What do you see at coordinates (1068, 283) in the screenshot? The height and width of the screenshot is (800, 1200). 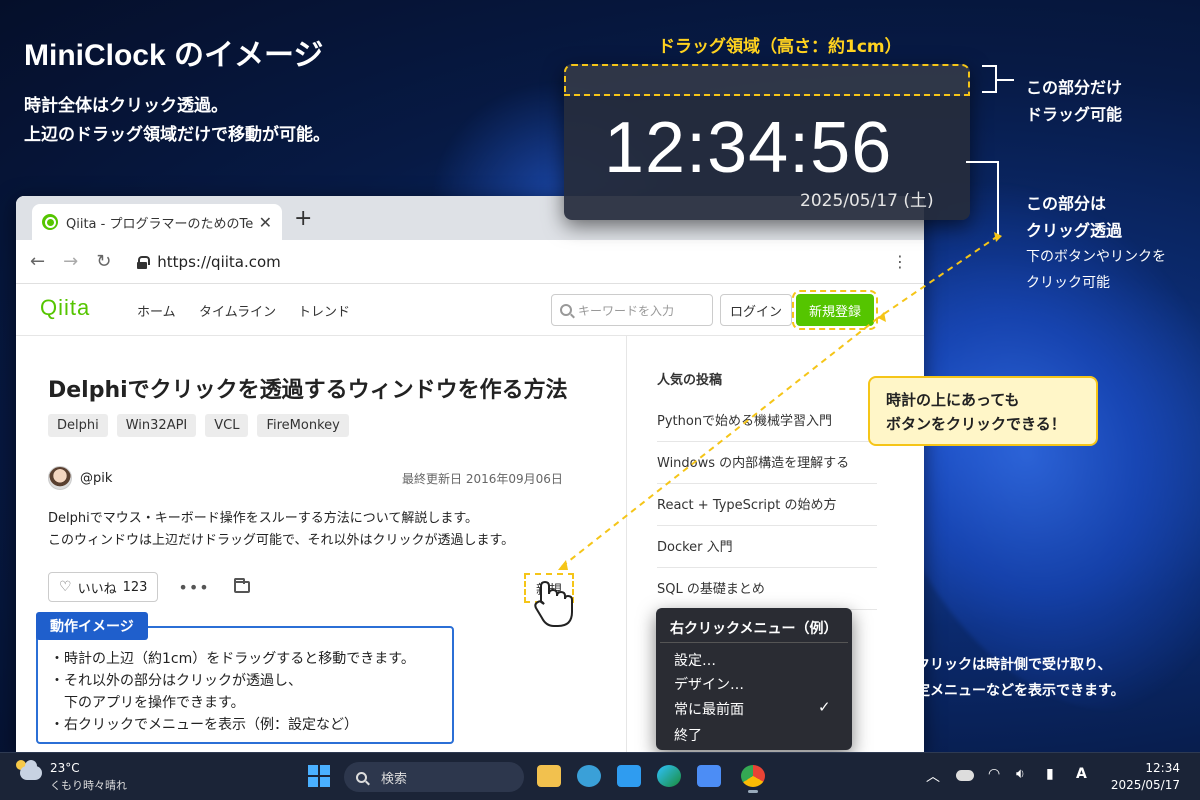 I see `pass-note-line-4: クリック可能` at bounding box center [1068, 283].